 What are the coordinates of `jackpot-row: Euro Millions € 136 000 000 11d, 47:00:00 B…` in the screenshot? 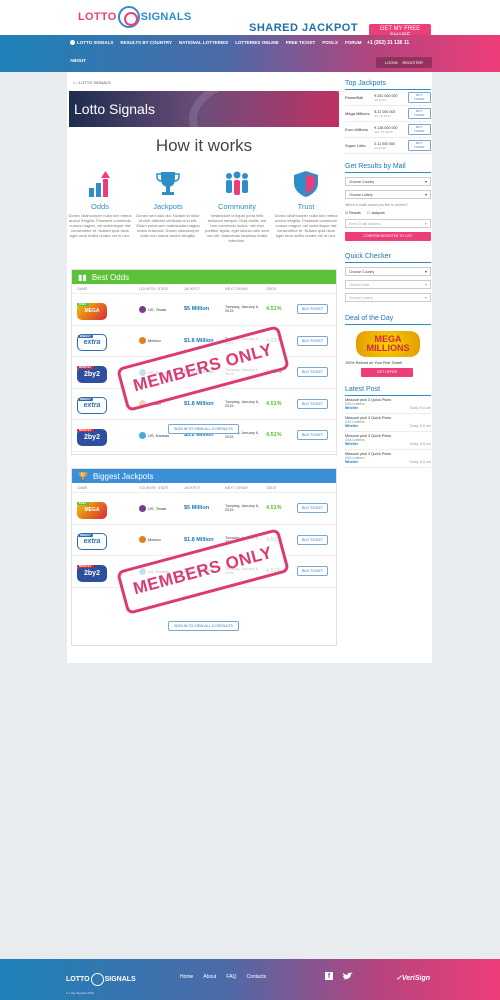 It's located at (388, 130).